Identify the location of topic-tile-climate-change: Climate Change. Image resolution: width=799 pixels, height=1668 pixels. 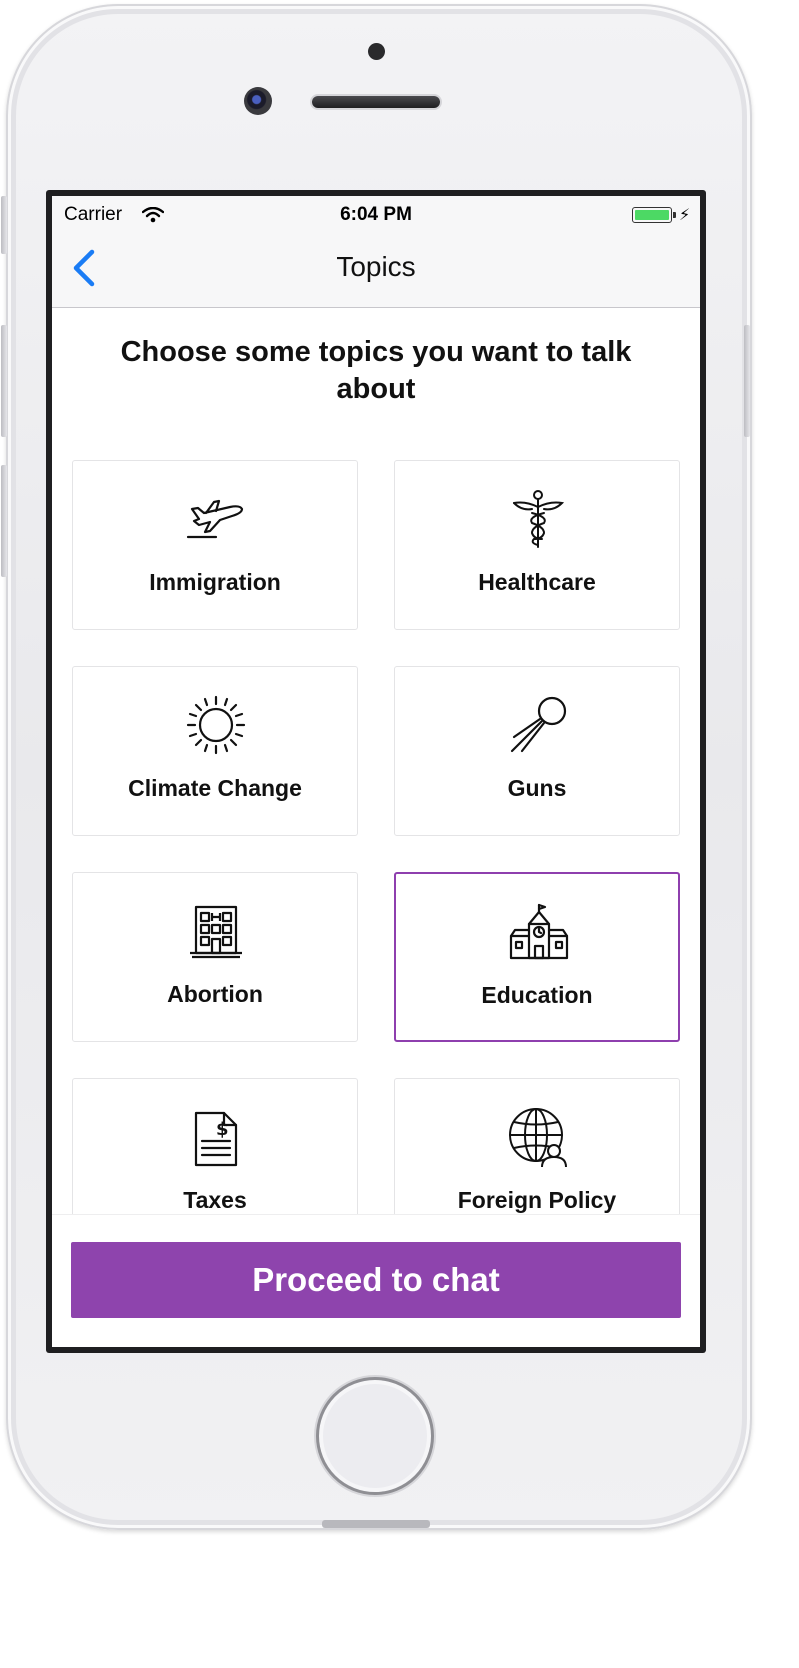
(215, 751).